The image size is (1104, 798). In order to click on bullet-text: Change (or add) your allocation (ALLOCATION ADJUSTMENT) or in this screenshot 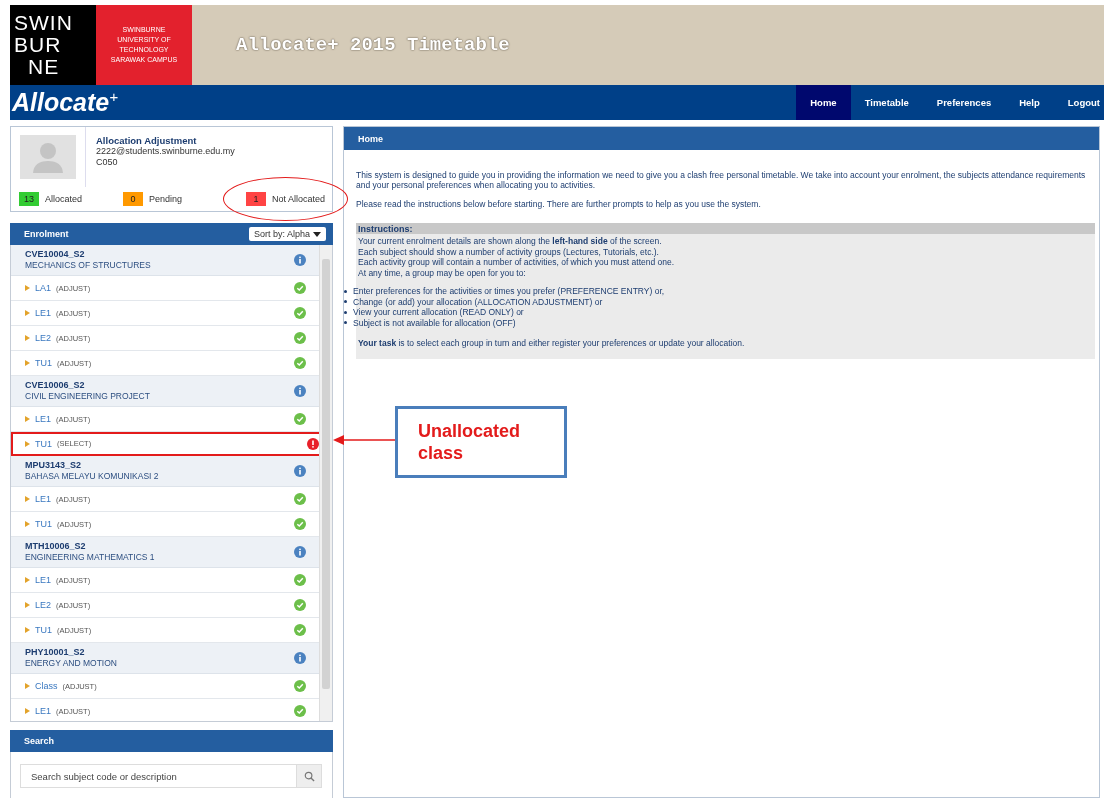, I will do `click(478, 301)`.